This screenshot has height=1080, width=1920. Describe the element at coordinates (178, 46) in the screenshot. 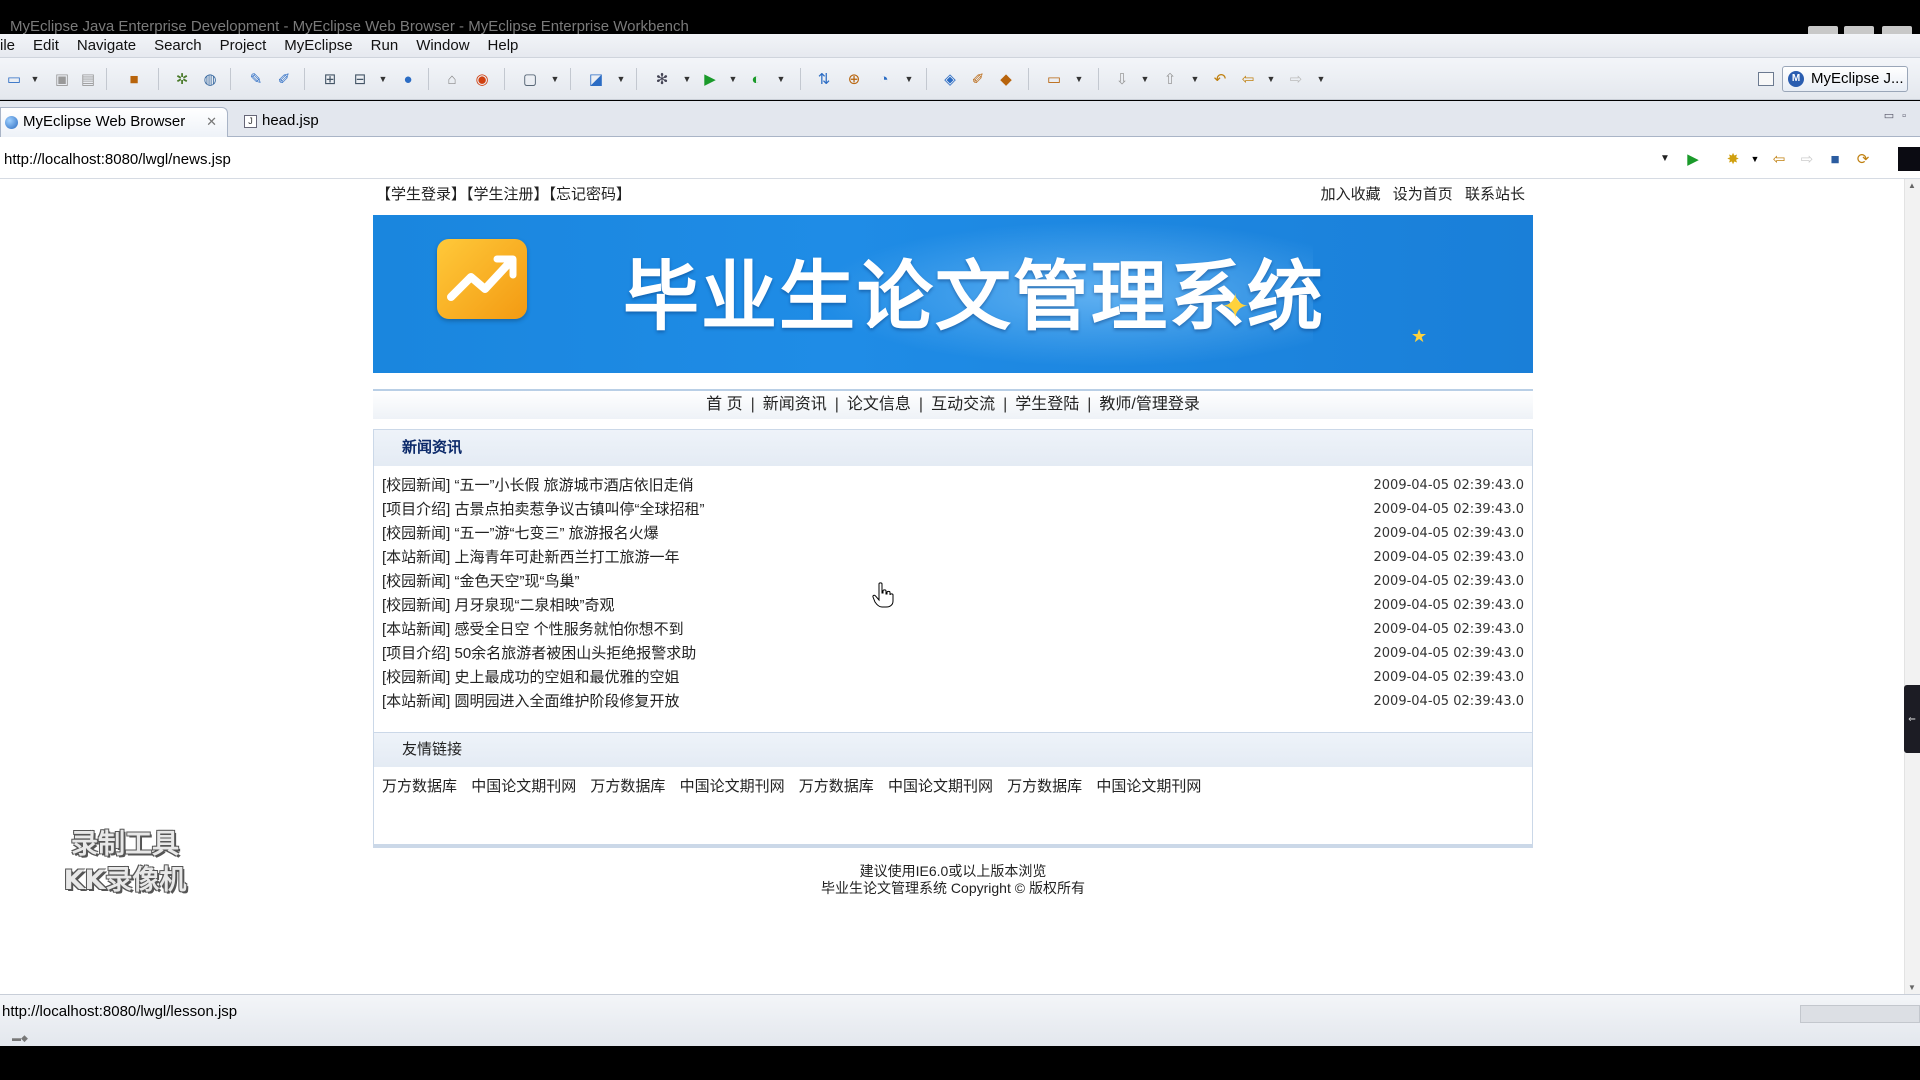

I see `menu-search: Search` at that location.